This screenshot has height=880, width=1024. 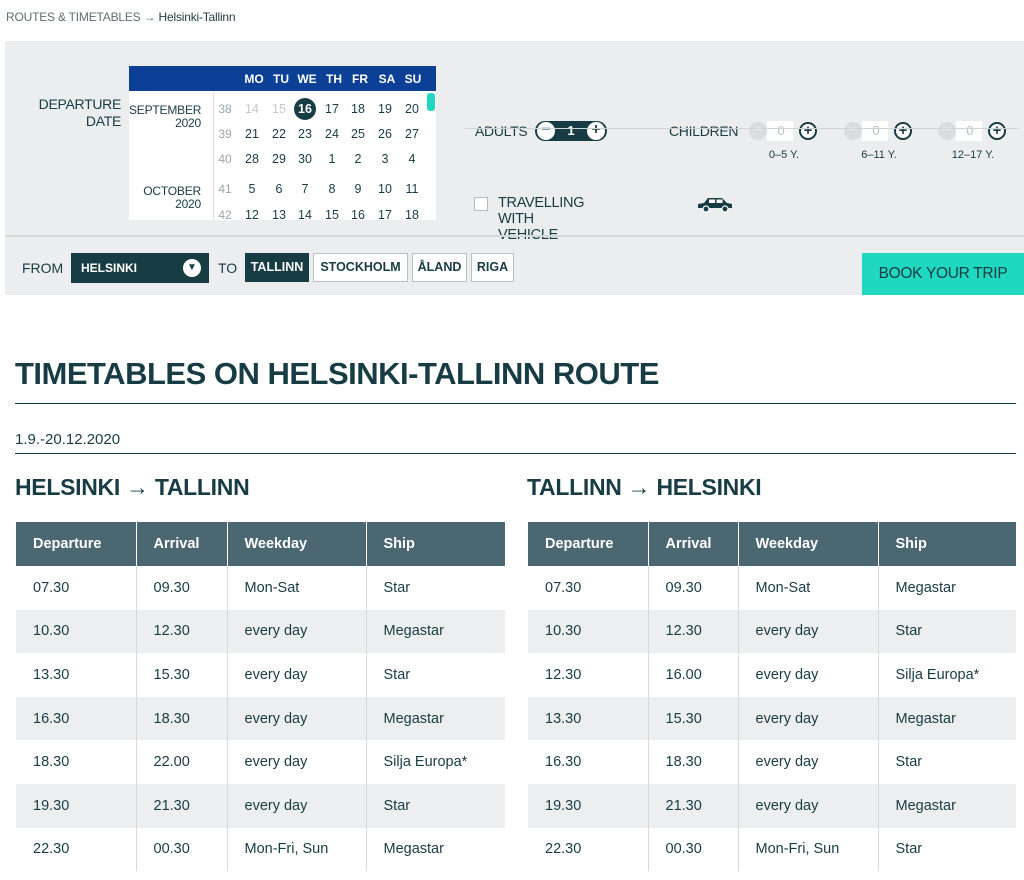 I want to click on to-label: TO, so click(x=228, y=268).